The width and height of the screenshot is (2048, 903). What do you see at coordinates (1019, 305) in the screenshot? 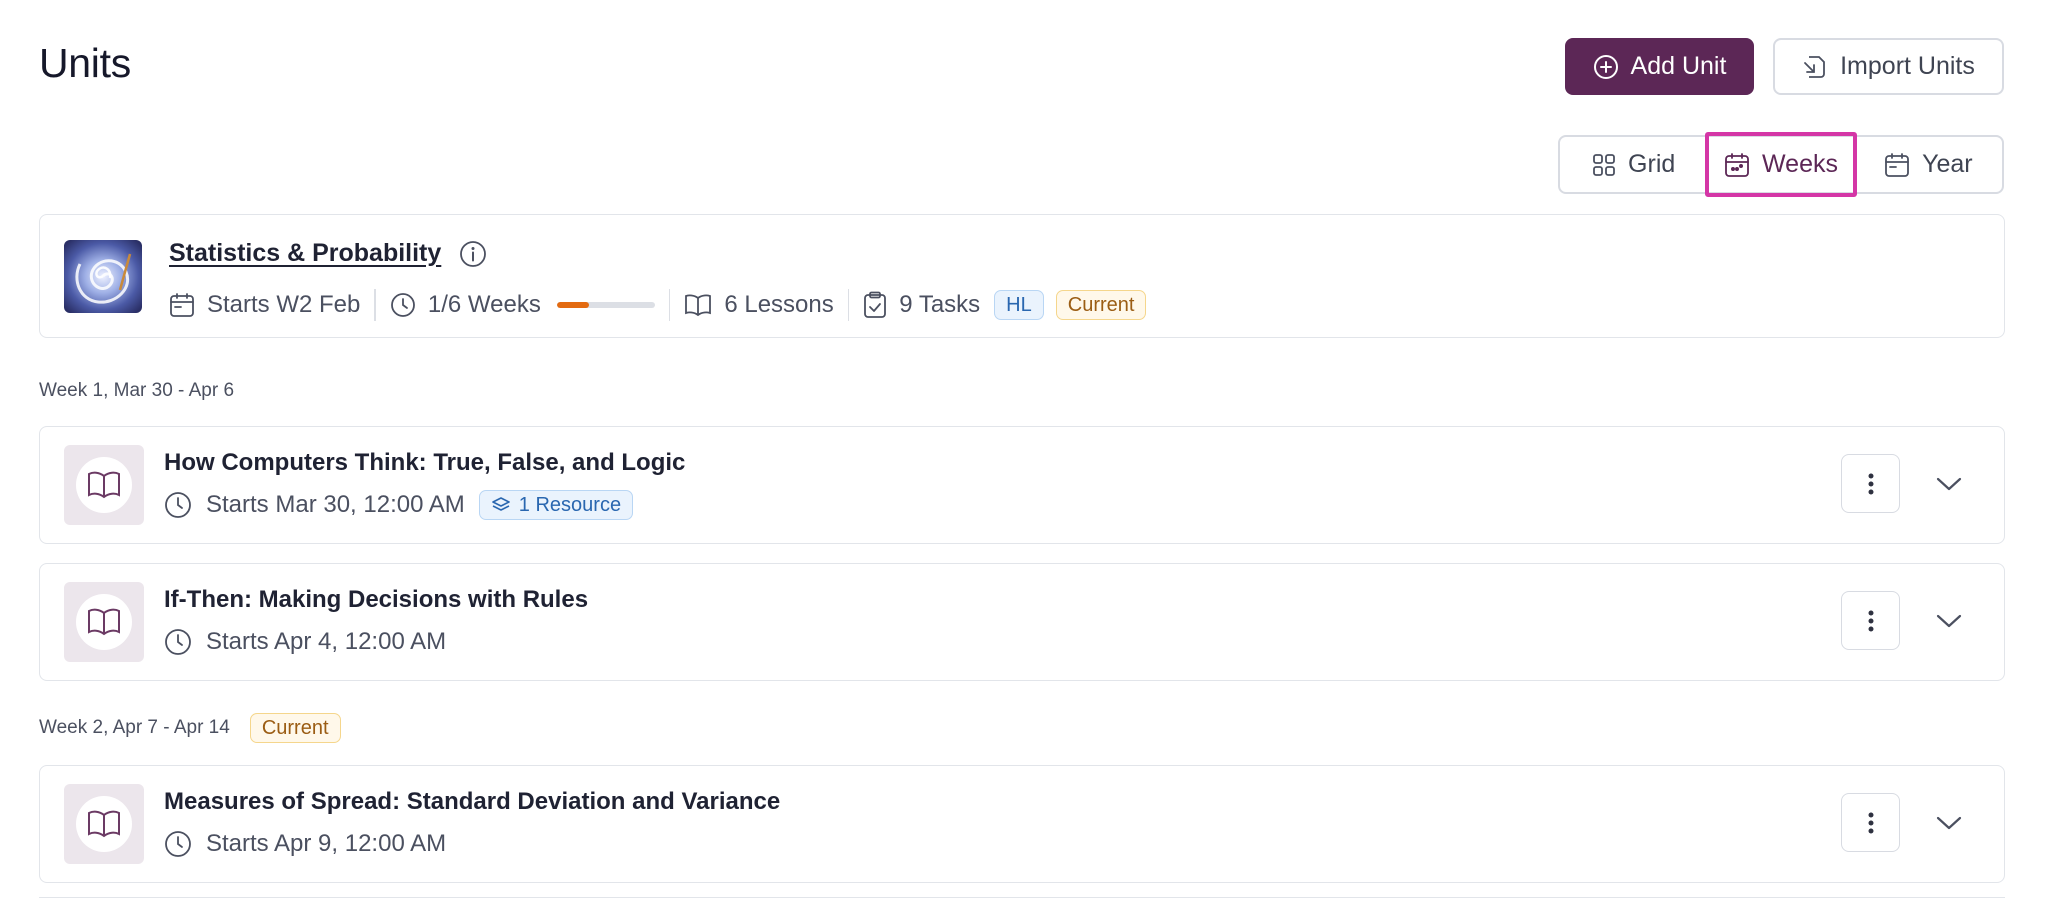
I see `level-badge: HL` at bounding box center [1019, 305].